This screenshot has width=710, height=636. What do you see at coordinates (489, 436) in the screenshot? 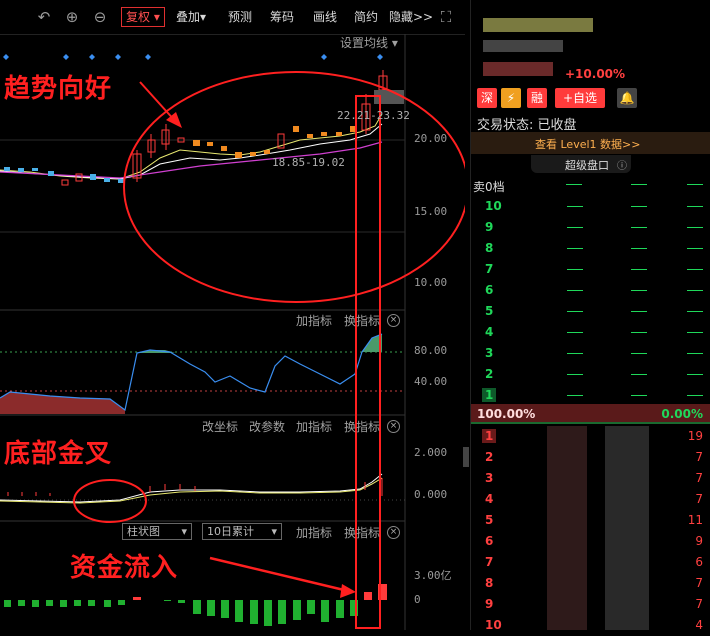
I see `buy-level-label: 1` at bounding box center [489, 436].